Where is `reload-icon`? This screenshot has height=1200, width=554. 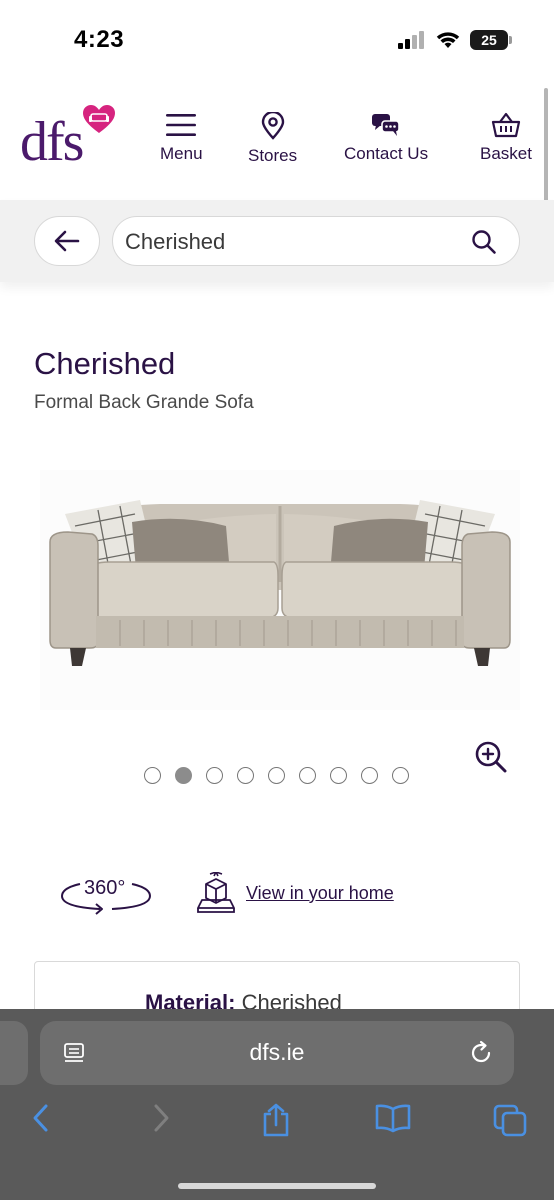 reload-icon is located at coordinates (481, 1053).